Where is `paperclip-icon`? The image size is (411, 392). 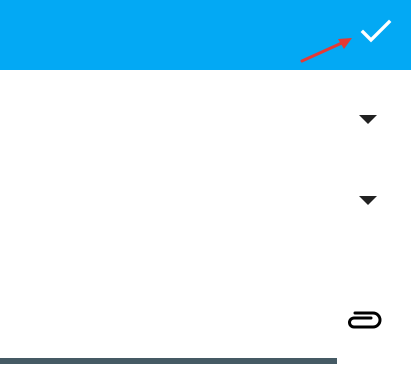 paperclip-icon is located at coordinates (365, 320).